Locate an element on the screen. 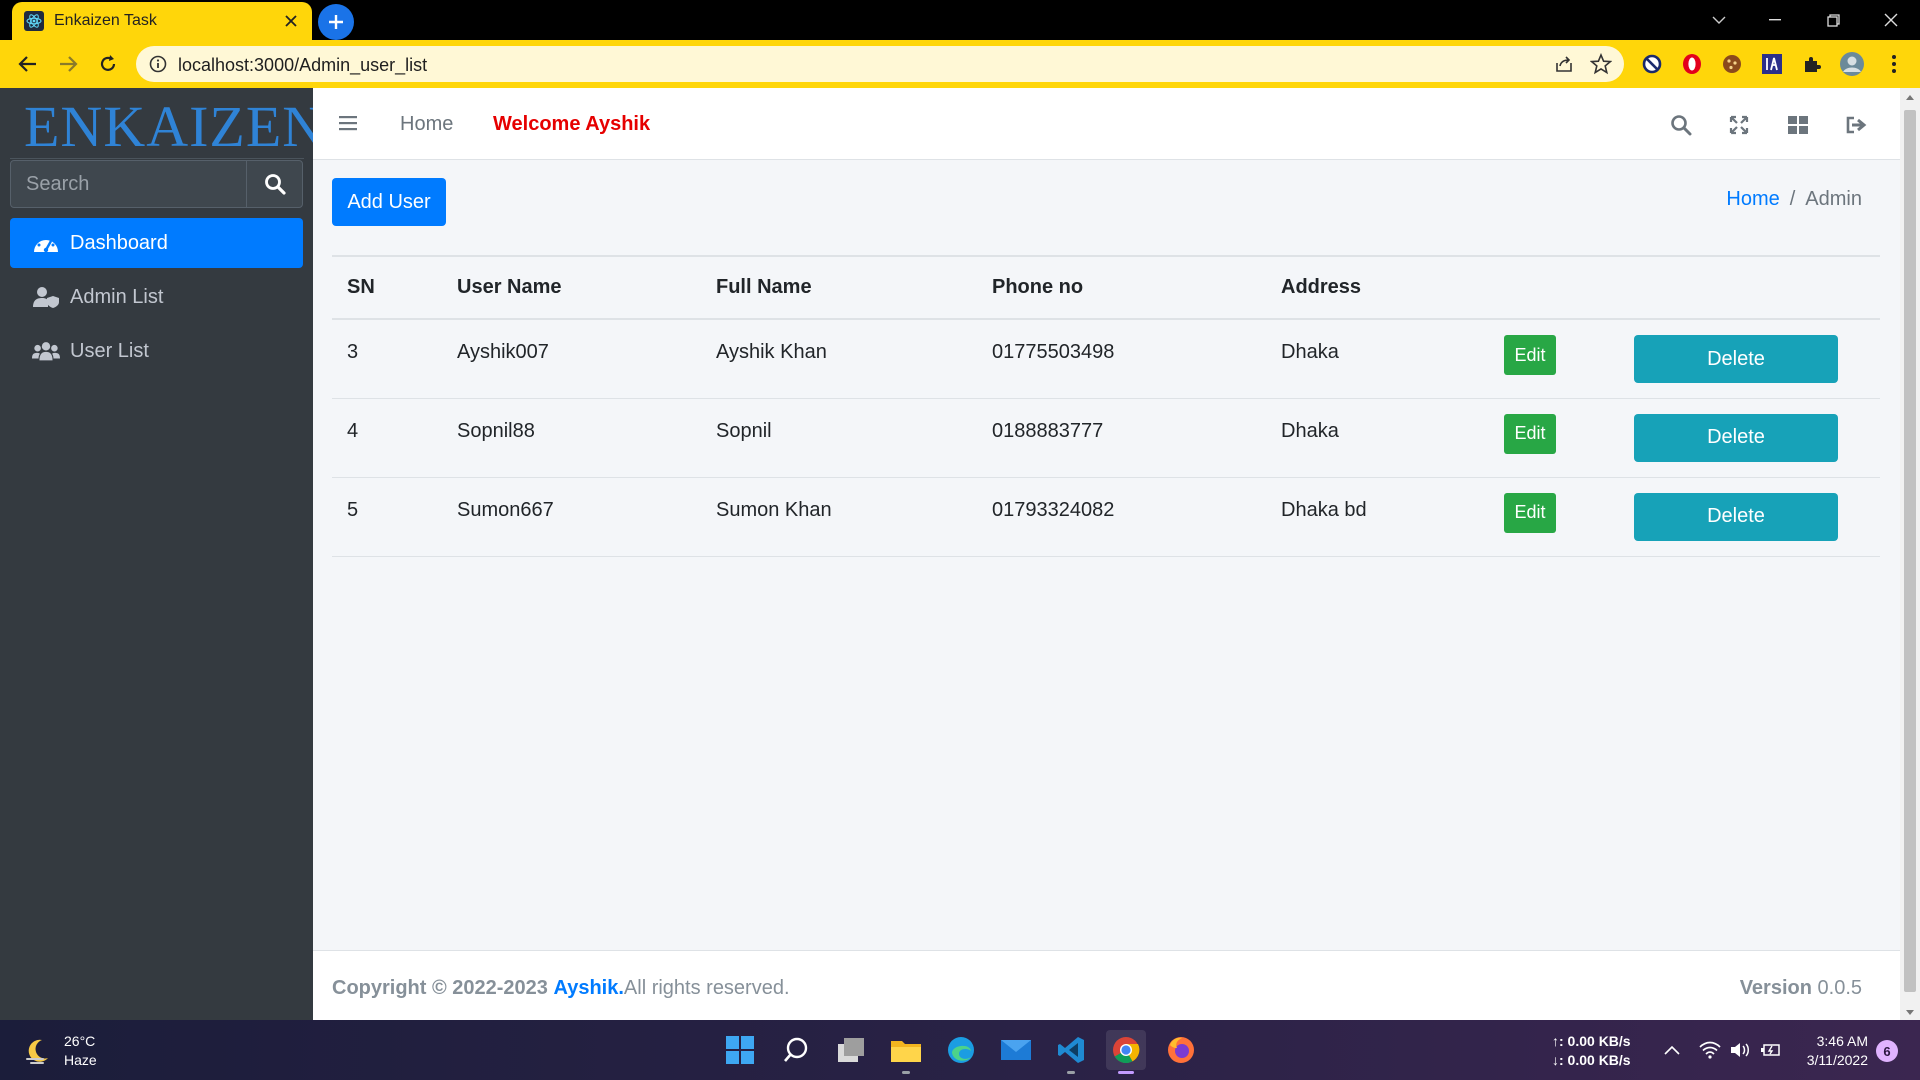 The height and width of the screenshot is (1080, 1920). edge-browser-icon is located at coordinates (961, 1050).